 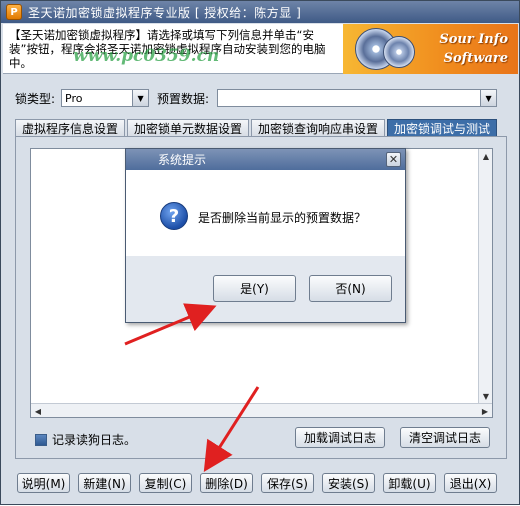 I want to click on delete-button: 删除(D), so click(x=226, y=483).